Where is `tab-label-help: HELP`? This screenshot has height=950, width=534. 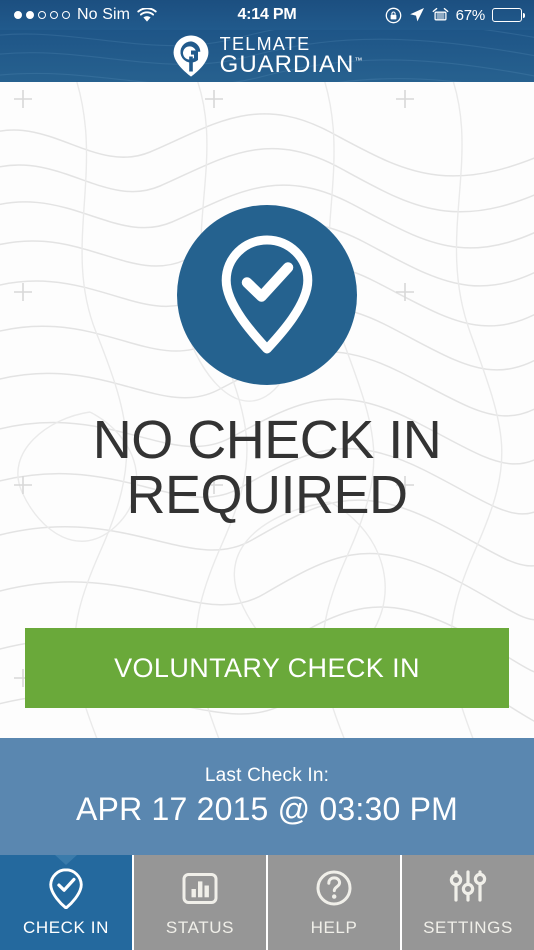 tab-label-help: HELP is located at coordinates (334, 927).